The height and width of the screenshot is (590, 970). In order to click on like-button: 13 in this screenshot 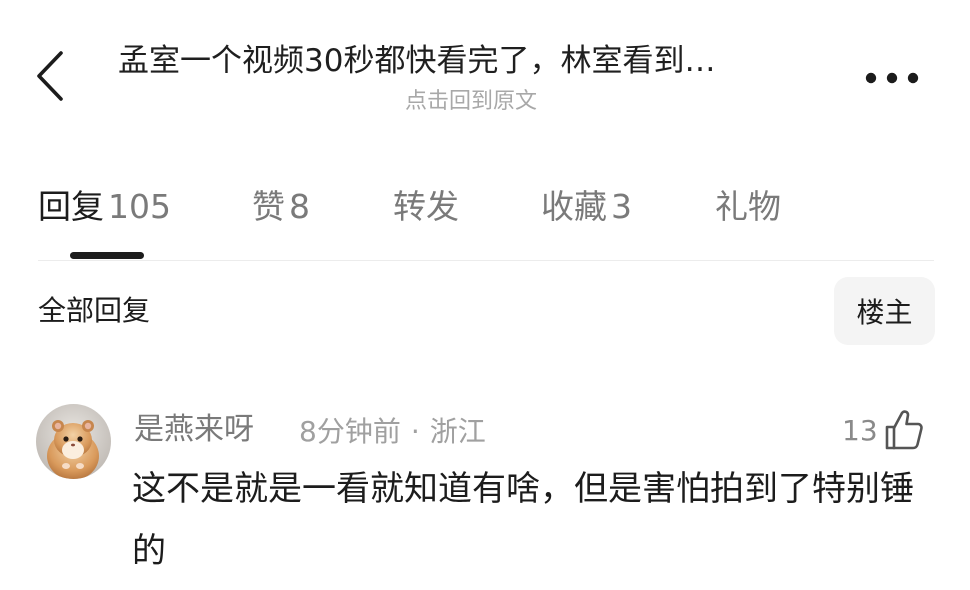, I will do `click(883, 430)`.